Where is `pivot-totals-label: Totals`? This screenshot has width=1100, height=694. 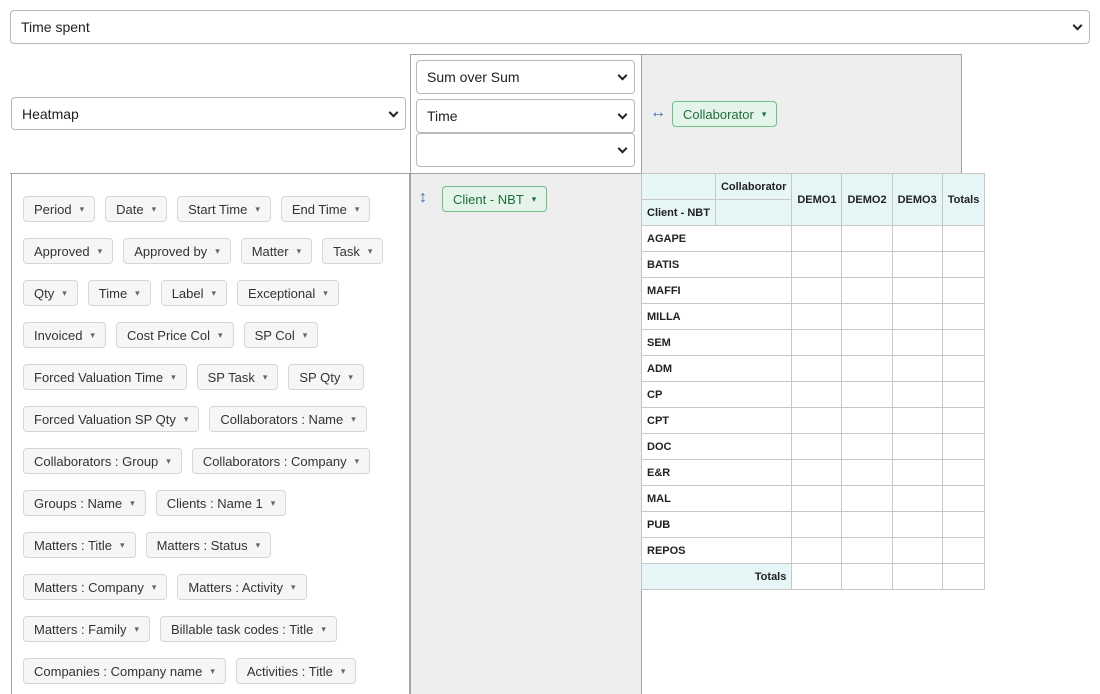
pivot-totals-label: Totals is located at coordinates (716, 576).